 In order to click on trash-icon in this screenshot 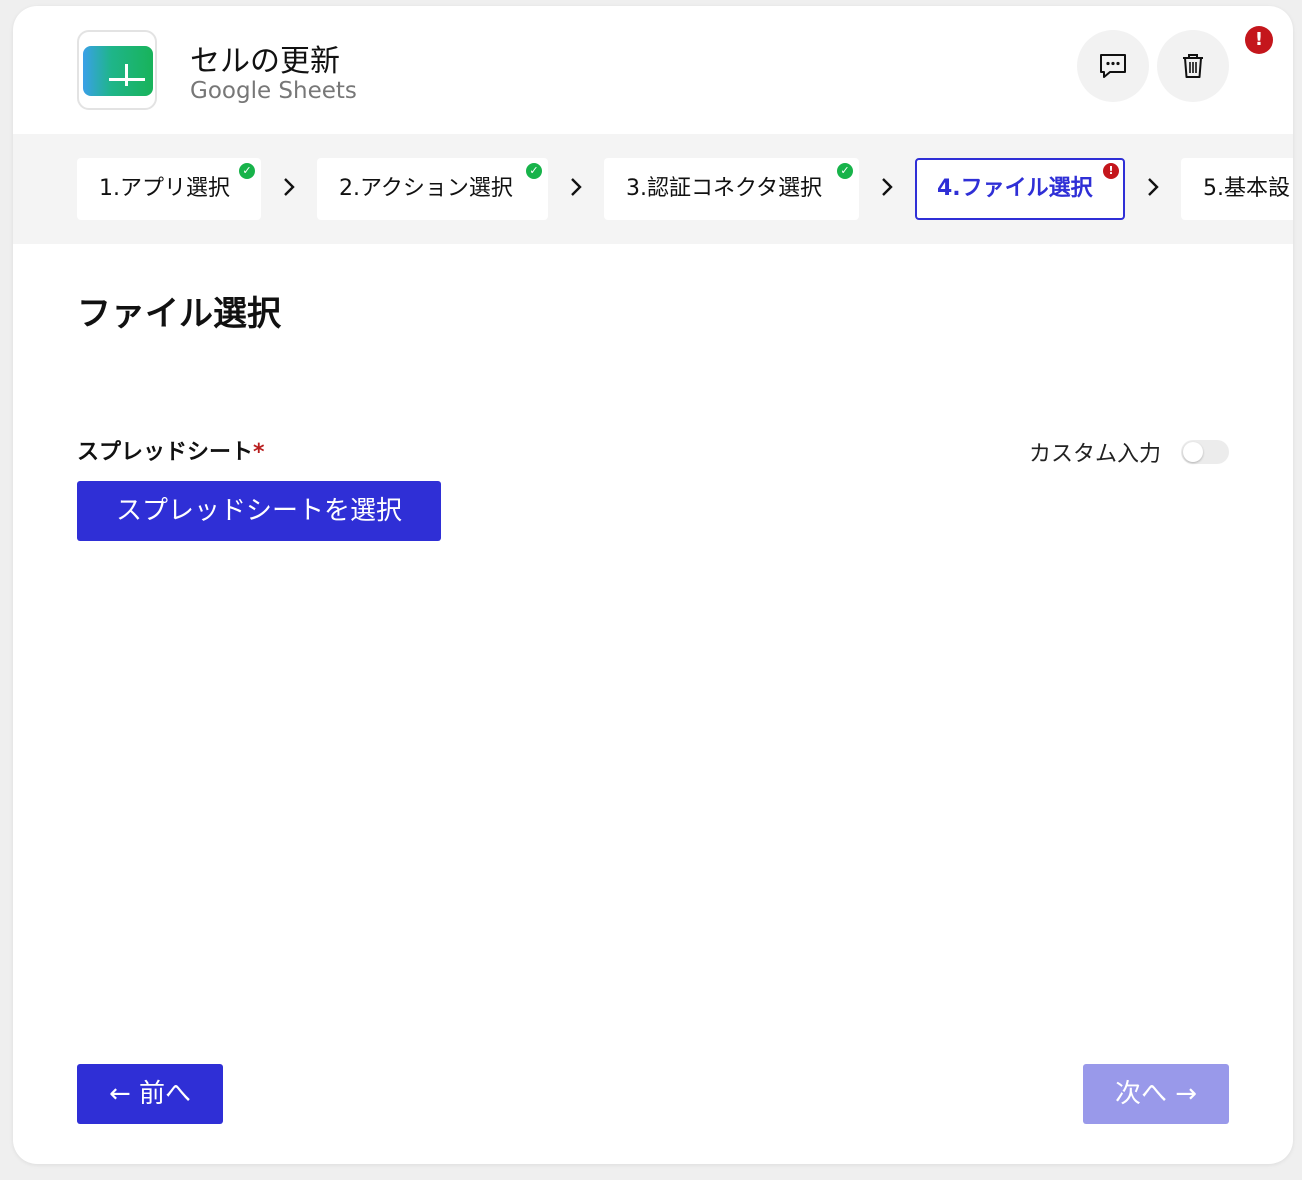, I will do `click(1193, 66)`.